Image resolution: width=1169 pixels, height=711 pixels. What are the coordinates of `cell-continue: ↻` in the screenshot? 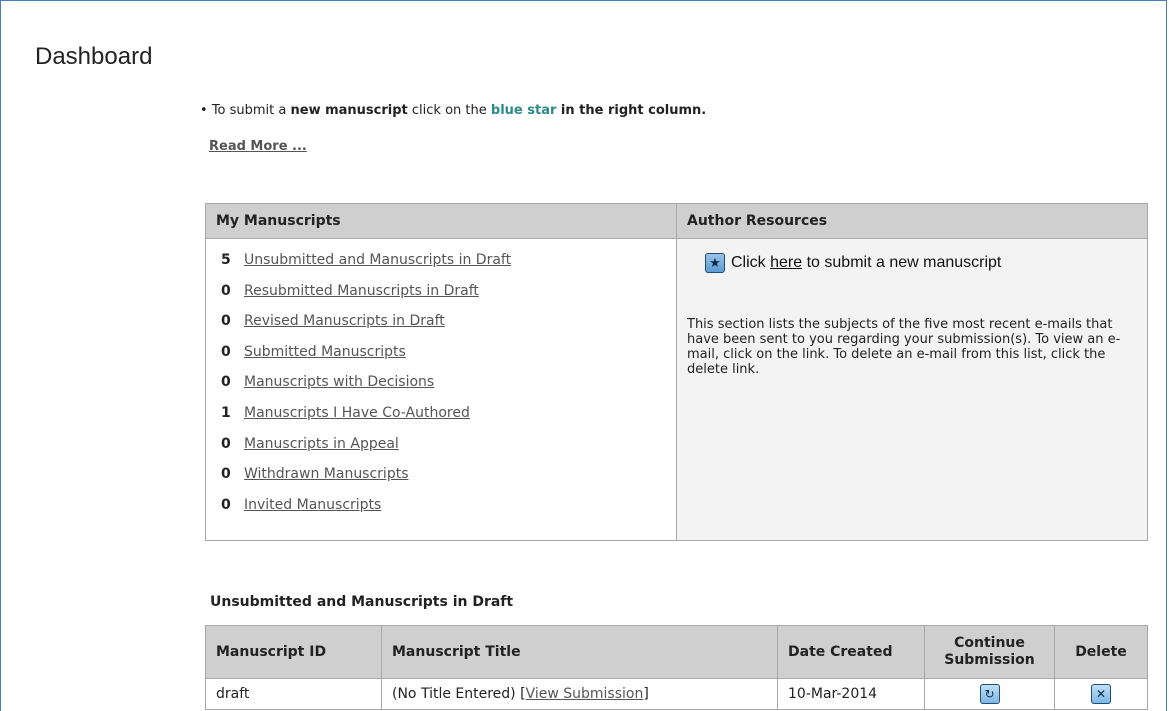 It's located at (989, 694).